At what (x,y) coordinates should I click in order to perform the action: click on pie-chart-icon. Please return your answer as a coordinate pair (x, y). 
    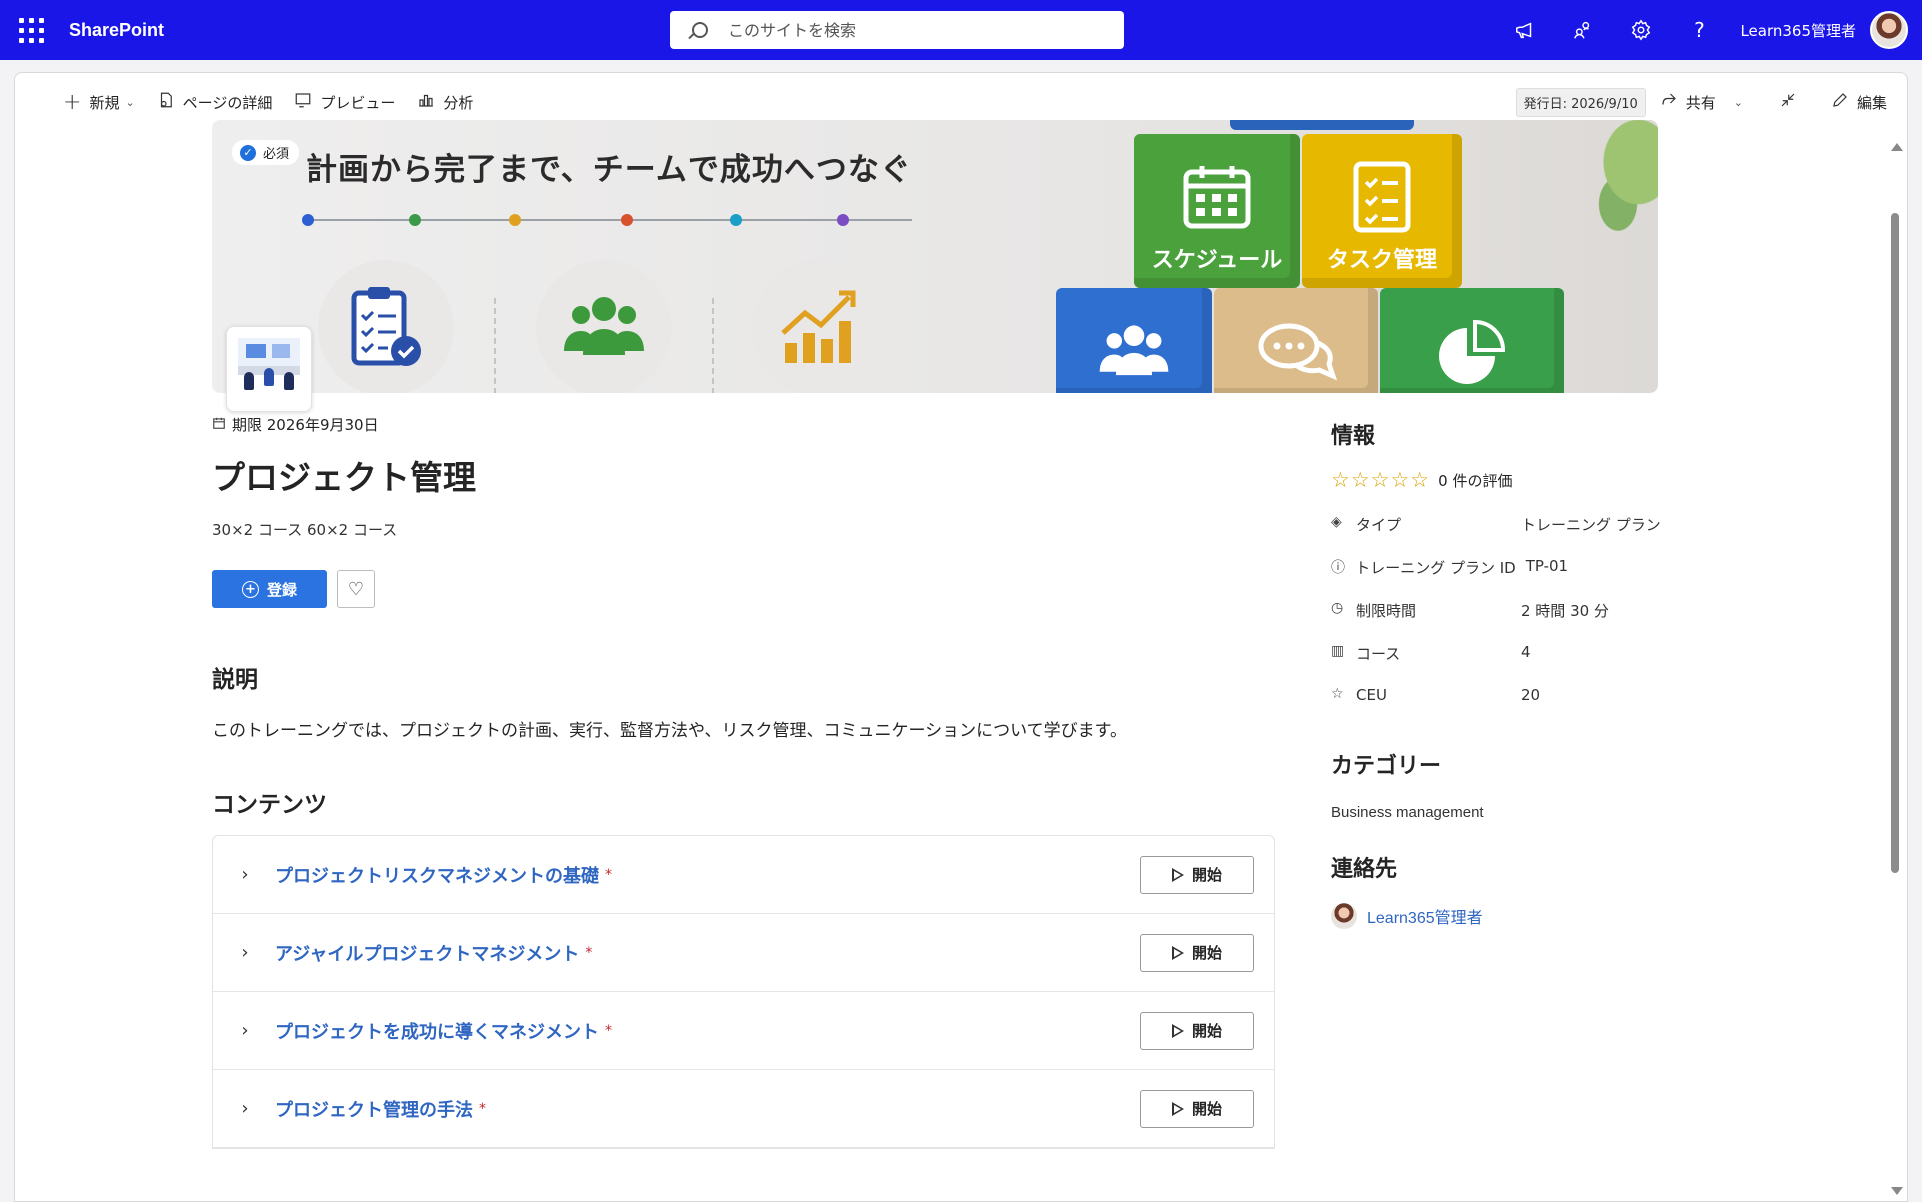
    Looking at the image, I should click on (1472, 352).